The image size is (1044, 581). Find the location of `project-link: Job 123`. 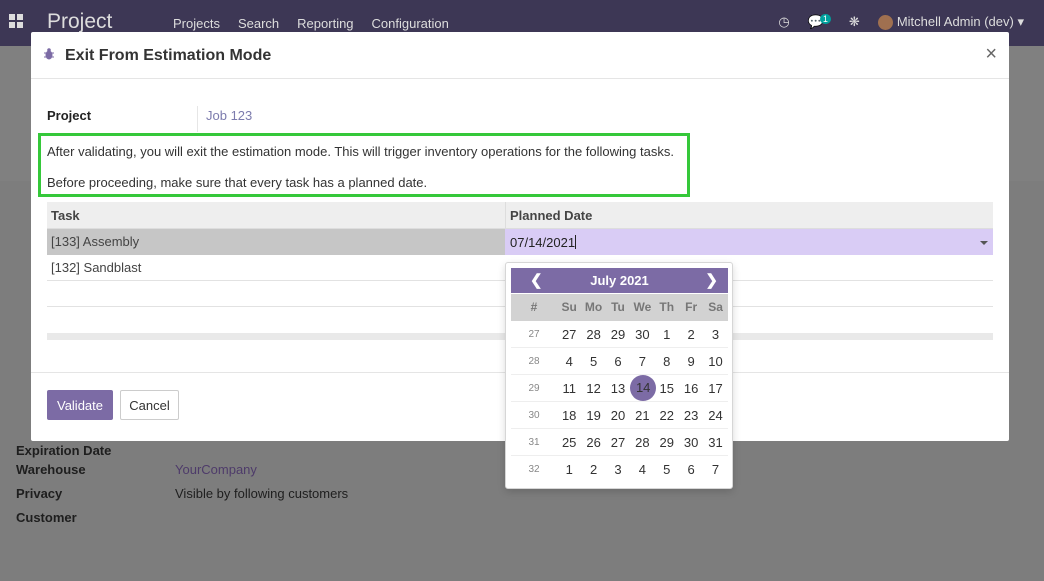

project-link: Job 123 is located at coordinates (229, 115).